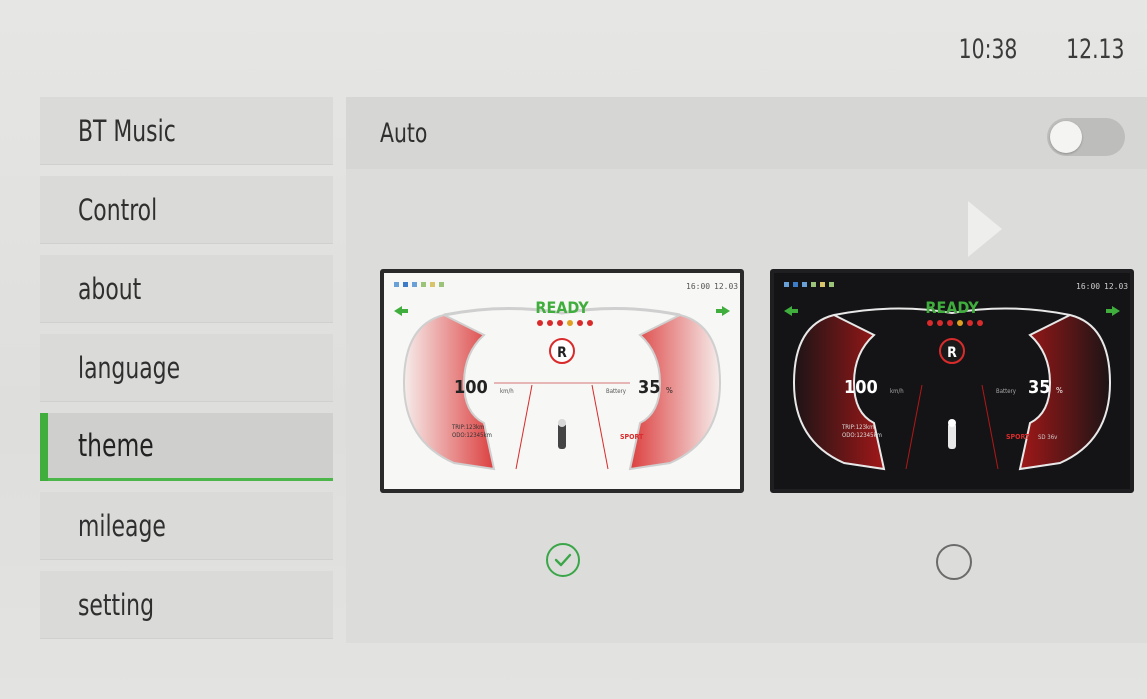 The height and width of the screenshot is (699, 1147). Describe the element at coordinates (954, 562) in the screenshot. I see `theme-dark-radio` at that location.